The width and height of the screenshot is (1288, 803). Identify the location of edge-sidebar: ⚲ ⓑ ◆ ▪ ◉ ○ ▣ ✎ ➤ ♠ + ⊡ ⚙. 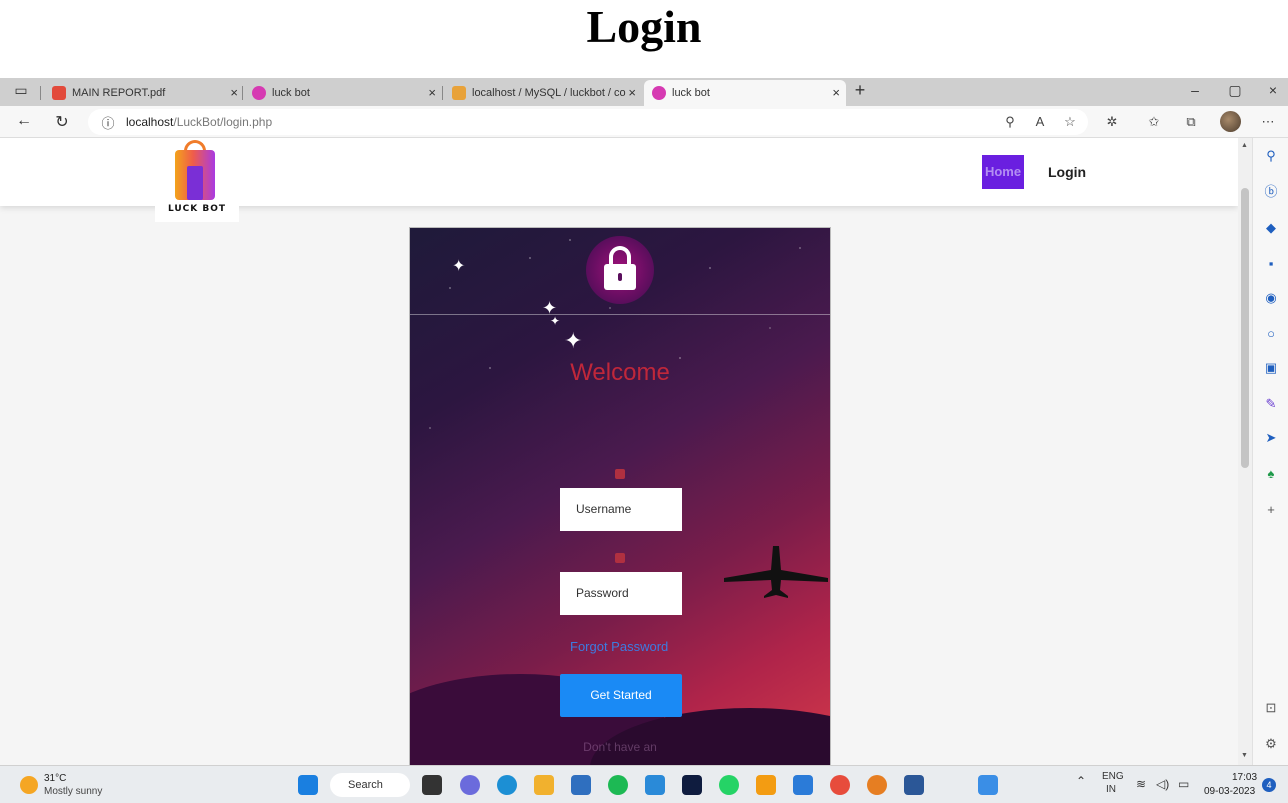
(1270, 451).